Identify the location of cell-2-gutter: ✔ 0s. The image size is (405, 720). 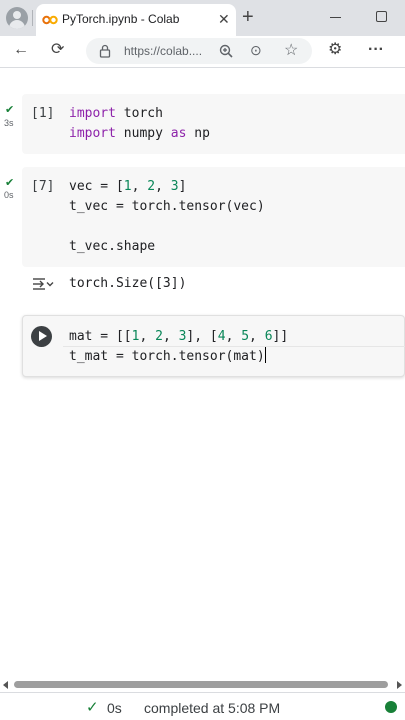
(11, 200).